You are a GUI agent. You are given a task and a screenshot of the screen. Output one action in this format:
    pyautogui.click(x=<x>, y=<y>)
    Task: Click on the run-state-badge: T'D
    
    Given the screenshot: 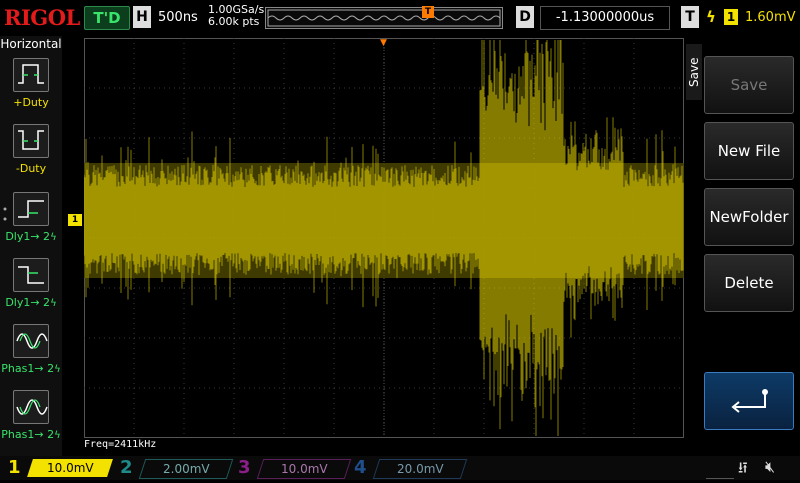 What is the action you would take?
    pyautogui.click(x=107, y=18)
    